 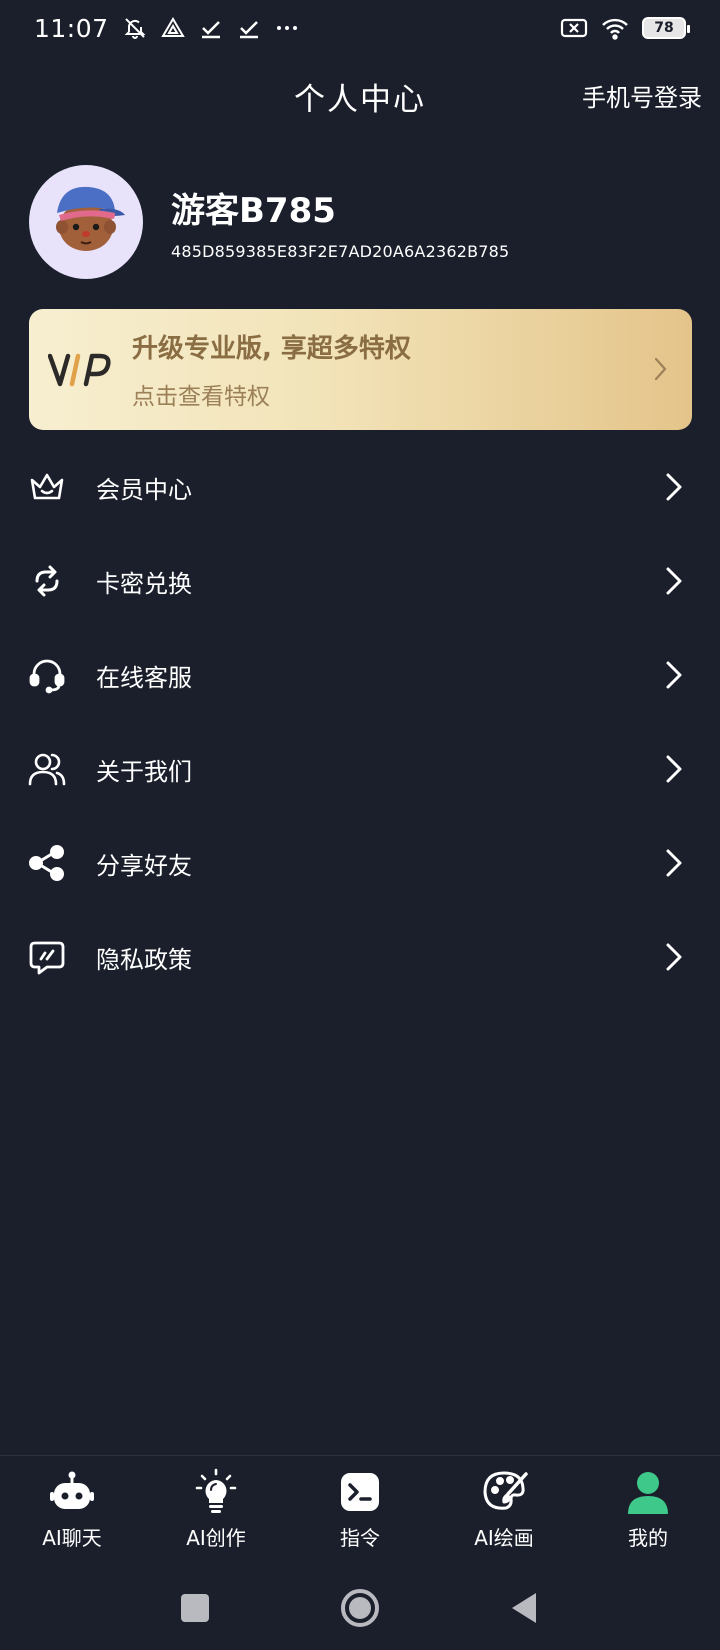 I want to click on terminal-icon, so click(x=360, y=1492).